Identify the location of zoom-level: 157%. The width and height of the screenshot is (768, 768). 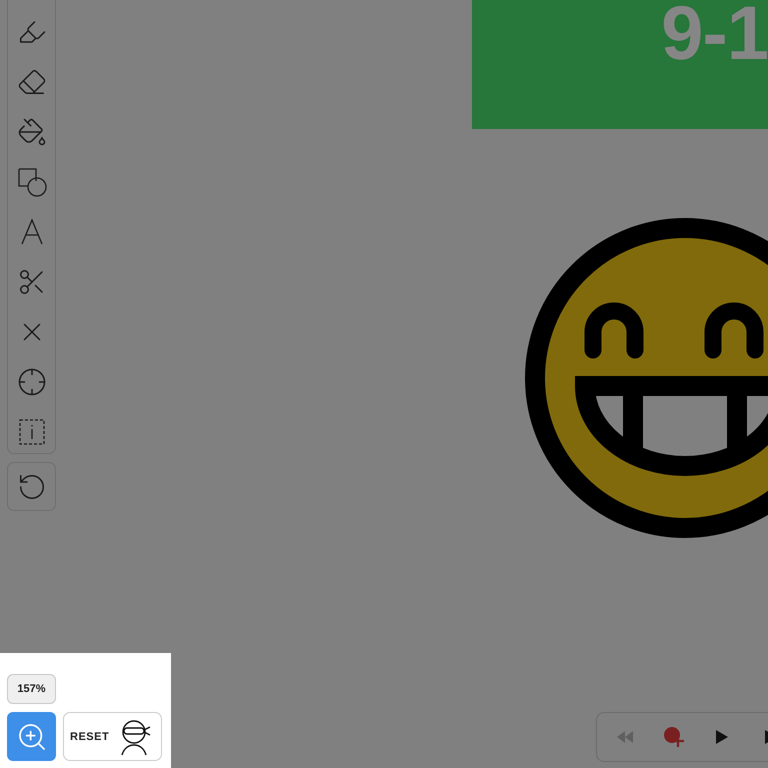
(31, 689).